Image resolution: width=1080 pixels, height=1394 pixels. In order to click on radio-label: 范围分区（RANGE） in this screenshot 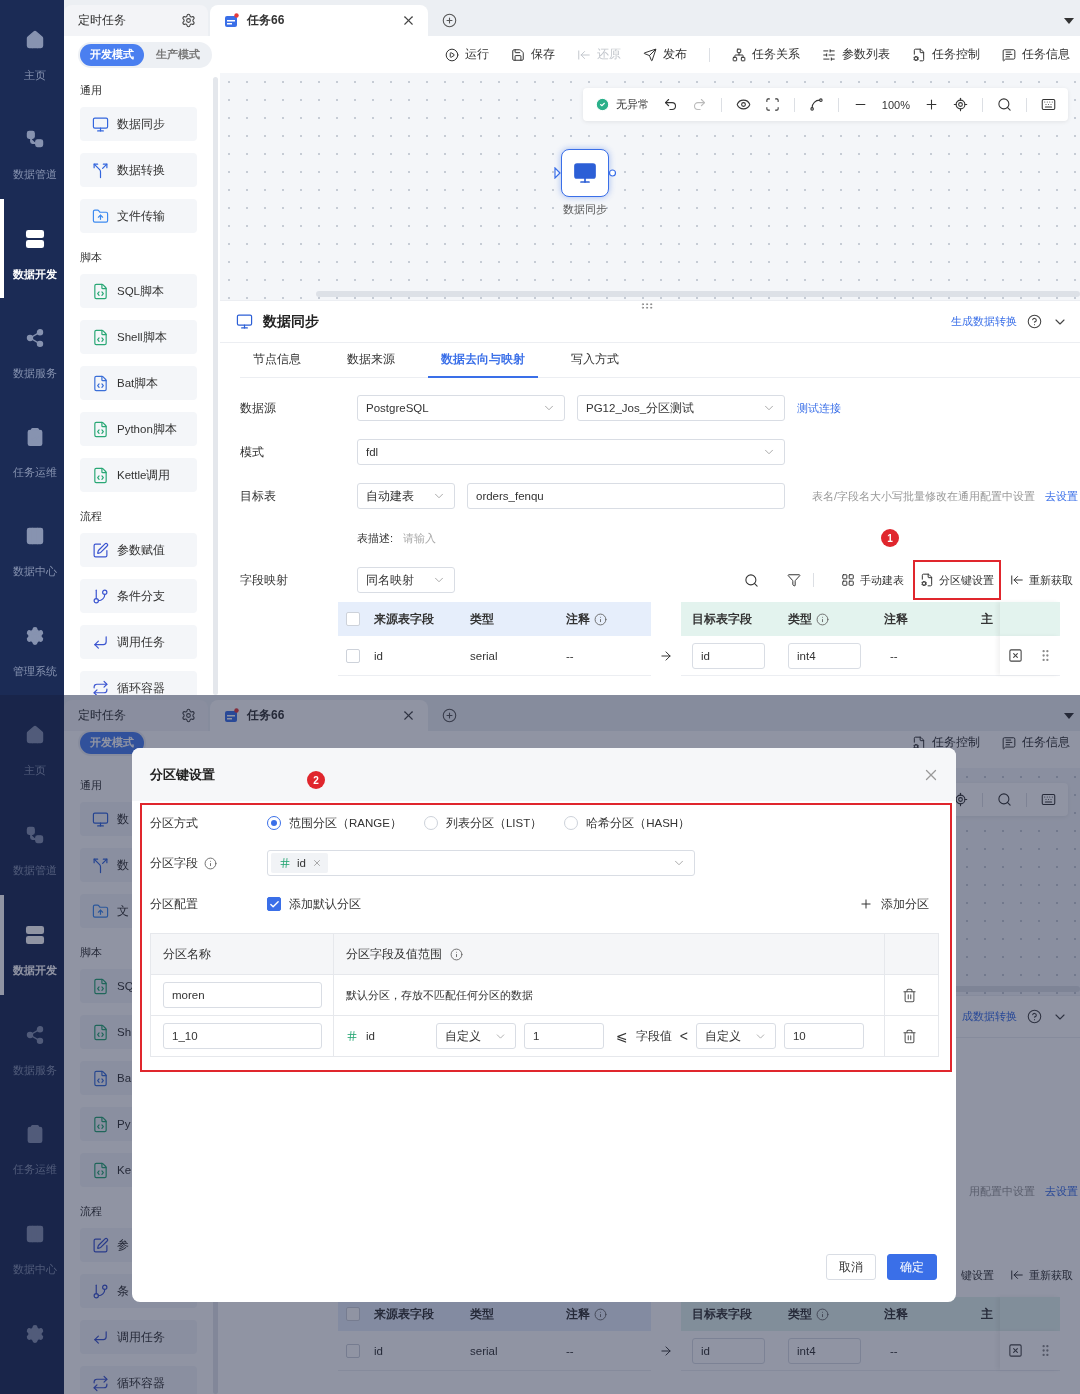, I will do `click(345, 823)`.